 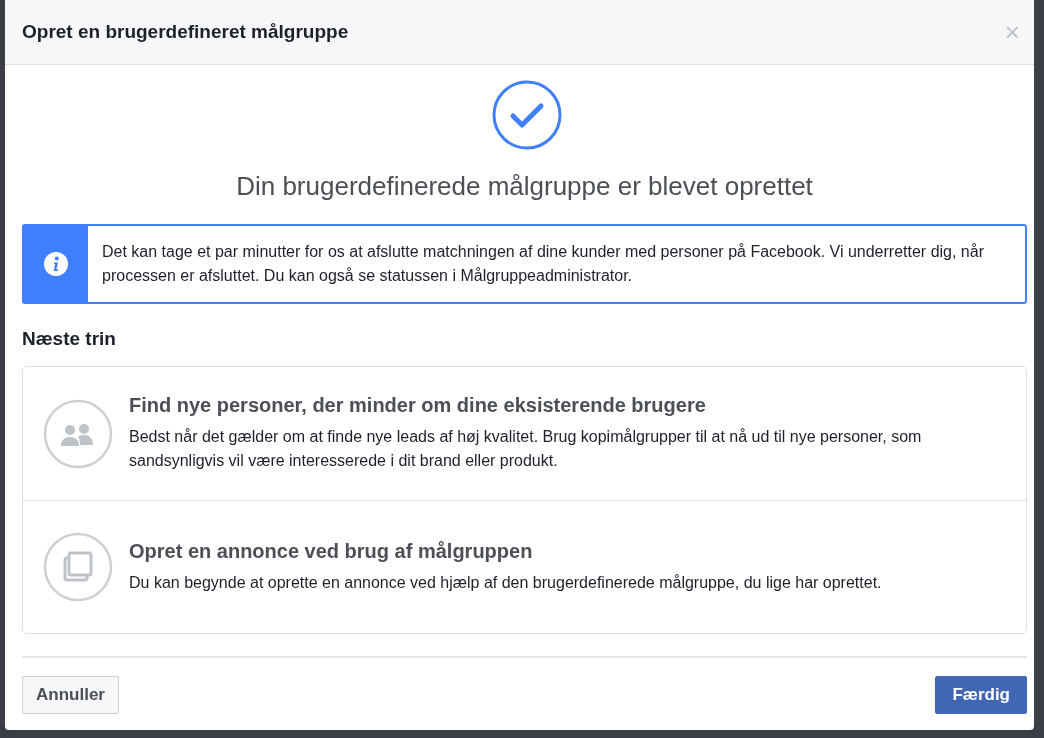 What do you see at coordinates (526, 449) in the screenshot?
I see `option-description: Bedst når det gælder om at finde nye leads af høj kvalitet. Brug kopimålgrupper til at nå ud til nye personer, som sandsynligvis vil være interesserede i dit brand eller produkt.` at bounding box center [526, 449].